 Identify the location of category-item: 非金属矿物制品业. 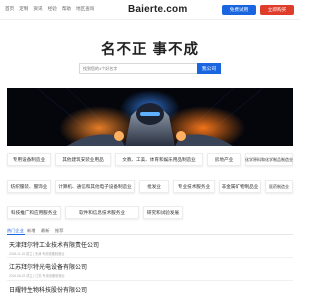
(240, 186).